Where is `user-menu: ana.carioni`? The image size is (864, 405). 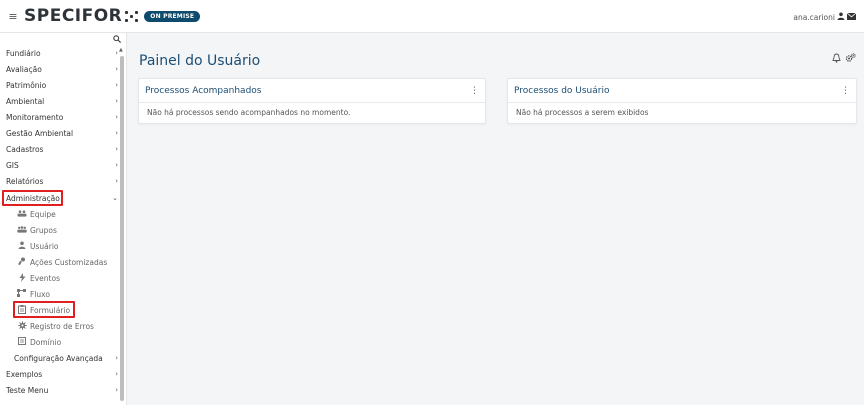
user-menu: ana.carioni is located at coordinates (825, 17).